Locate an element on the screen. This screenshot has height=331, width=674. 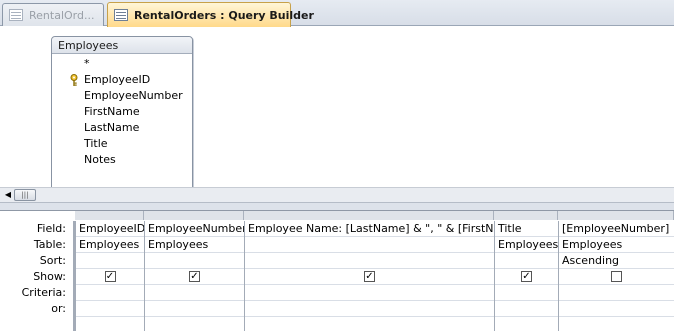
field-item-all: * is located at coordinates (122, 64).